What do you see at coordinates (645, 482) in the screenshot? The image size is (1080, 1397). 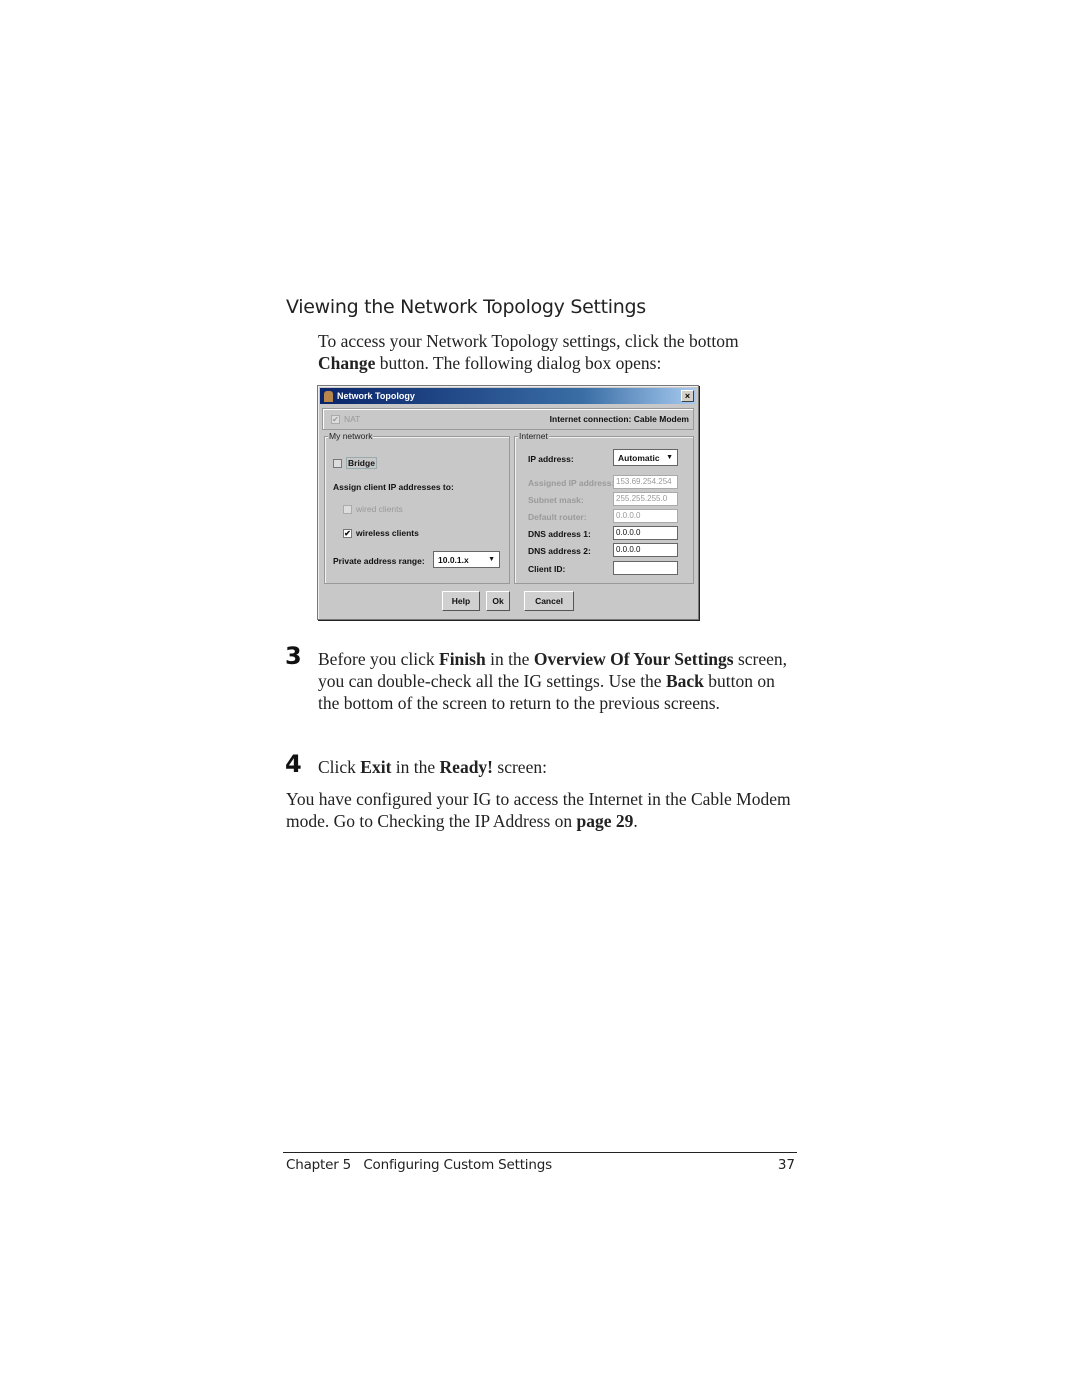 I see `assigned-ip-field: 153.69.254.254` at bounding box center [645, 482].